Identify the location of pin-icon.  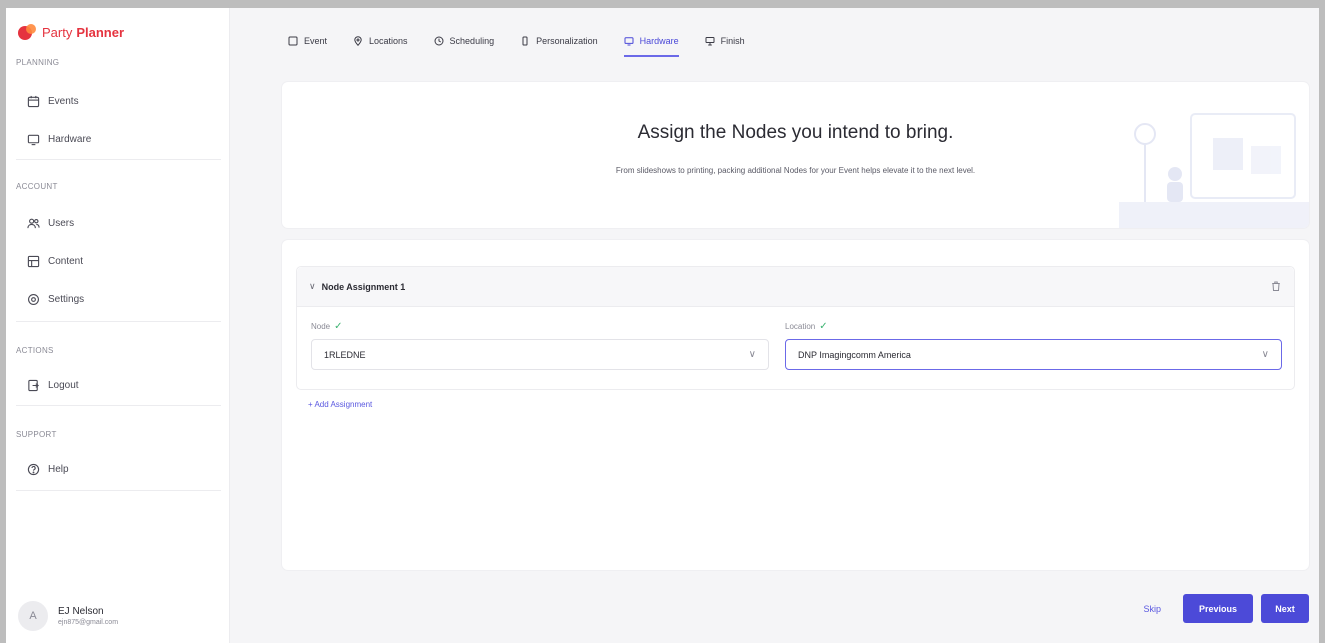
(358, 41).